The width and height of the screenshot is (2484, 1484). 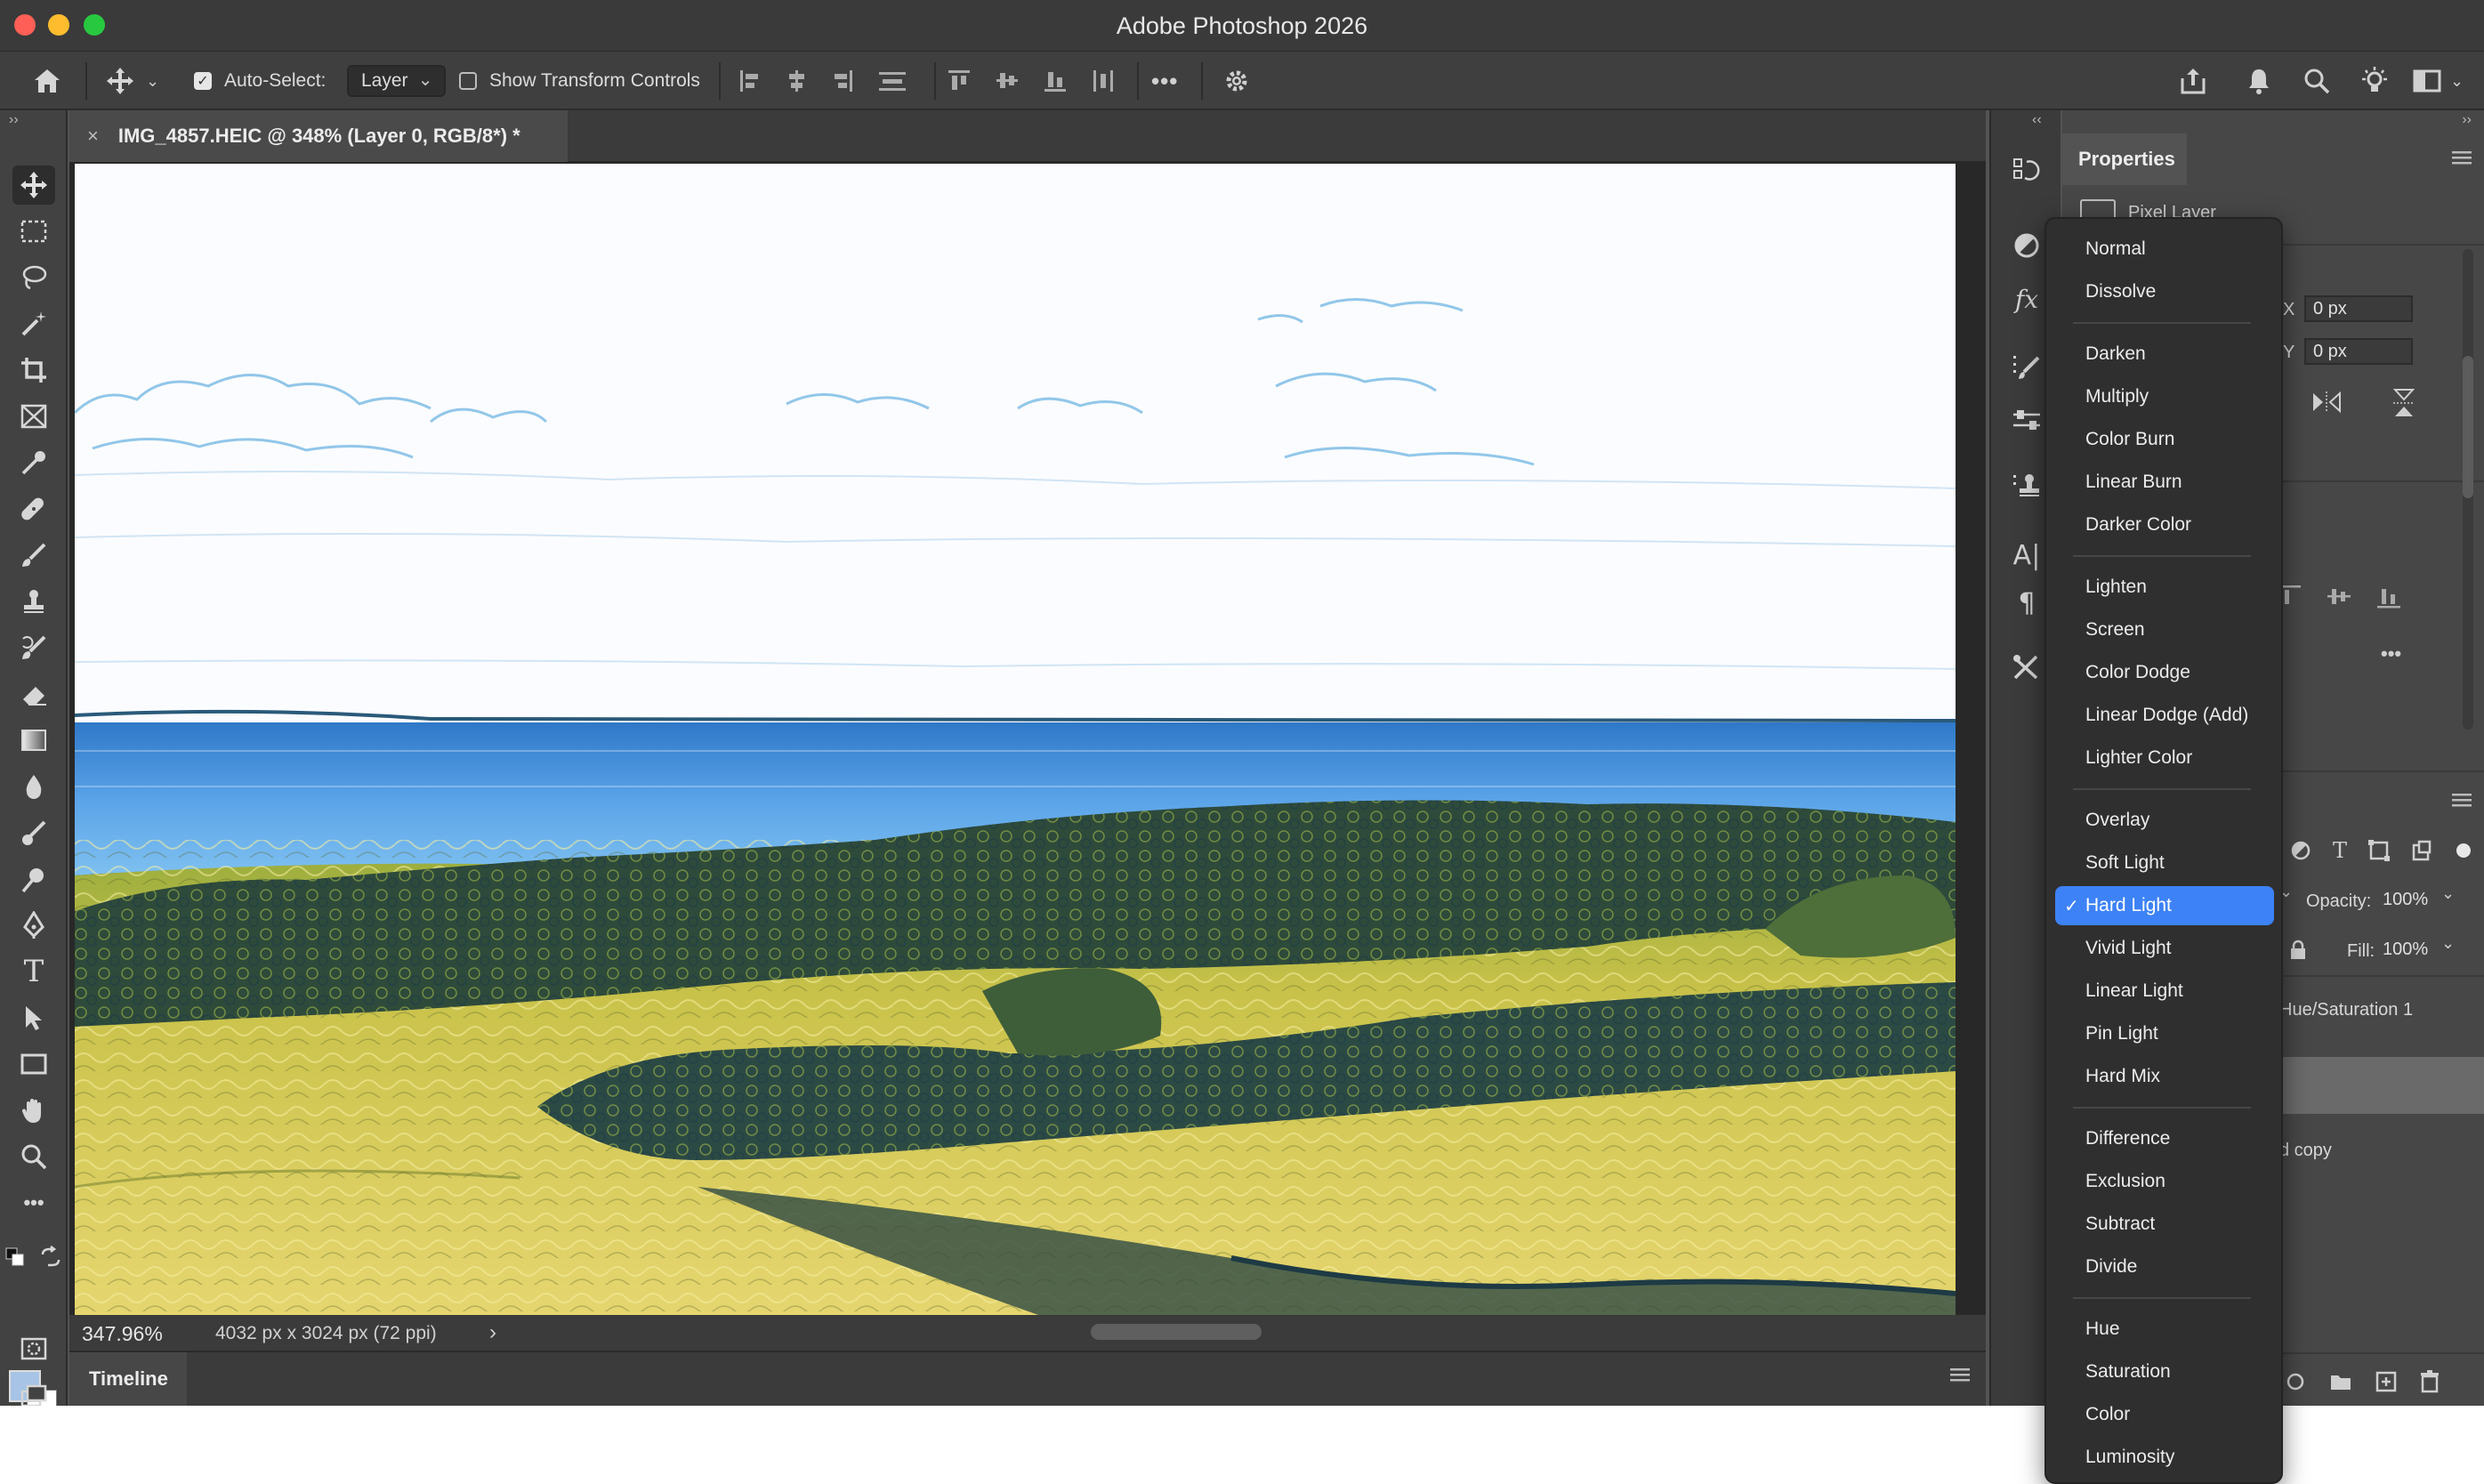 I want to click on clone-source-panel-button, so click(x=2027, y=485).